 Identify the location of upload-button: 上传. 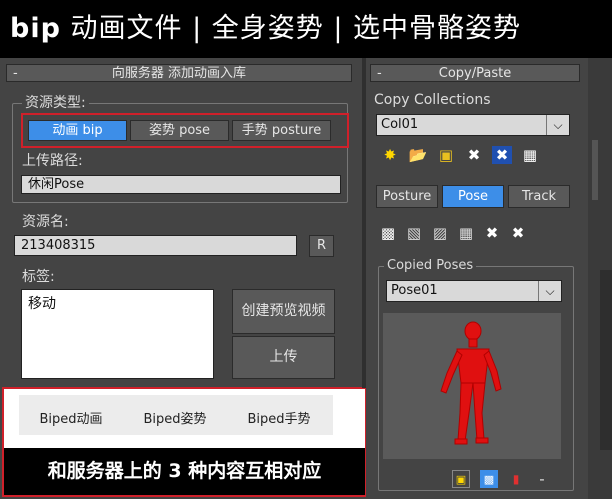
(283, 357).